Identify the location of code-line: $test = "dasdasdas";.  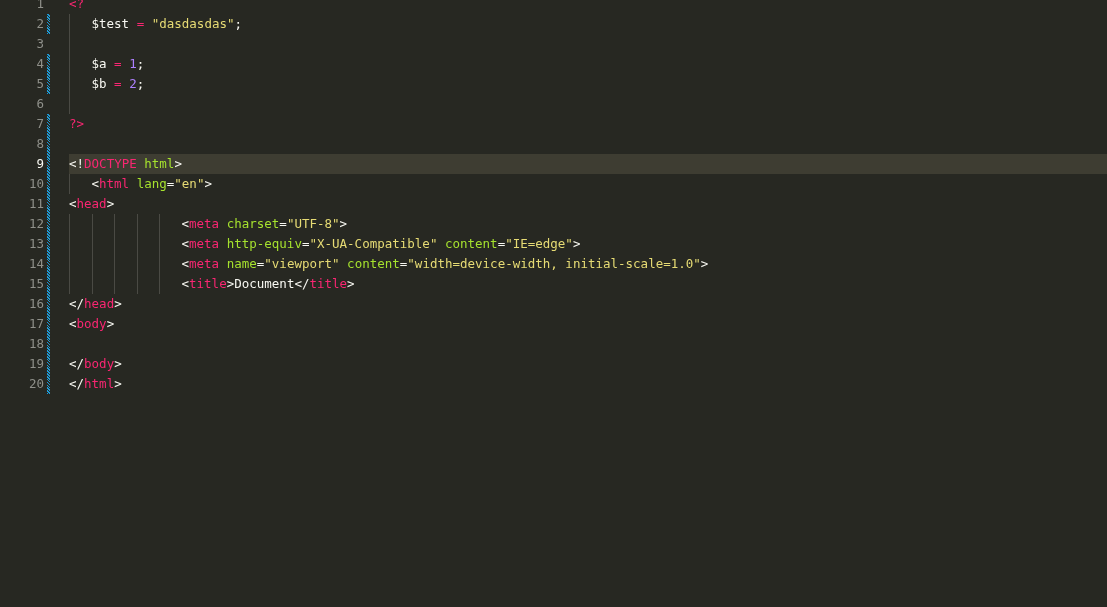
(167, 24).